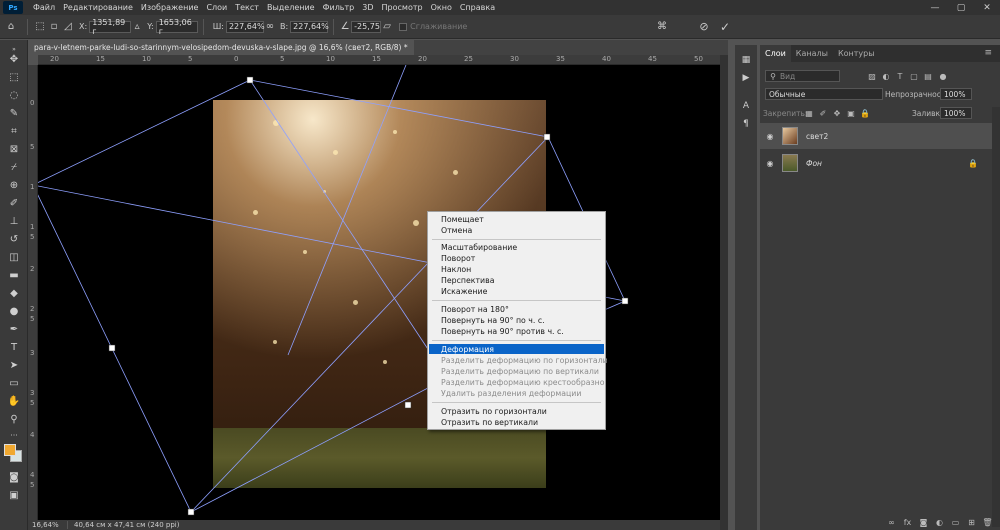 The width and height of the screenshot is (1000, 530). What do you see at coordinates (987, 7) in the screenshot?
I see `close-button: ✕` at bounding box center [987, 7].